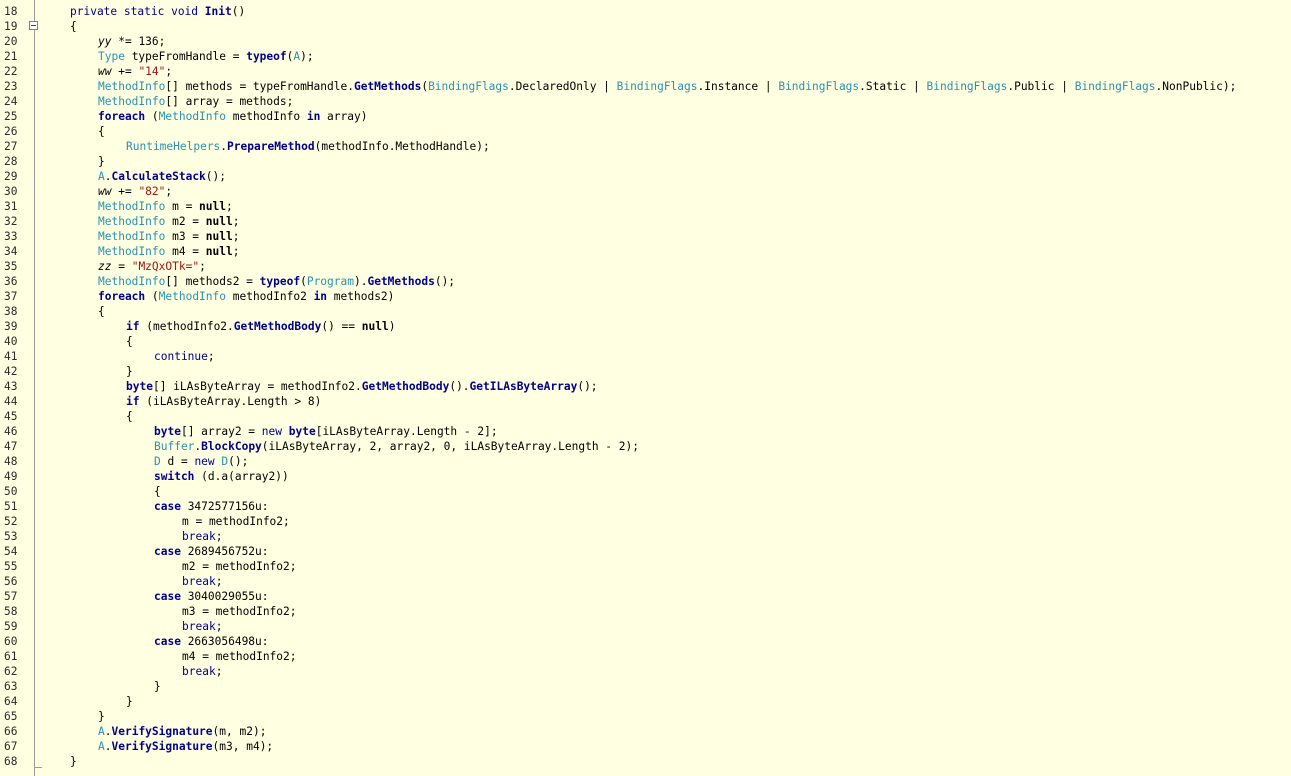  I want to click on code-line: 49 switch (d.a(array2)), so click(645, 476).